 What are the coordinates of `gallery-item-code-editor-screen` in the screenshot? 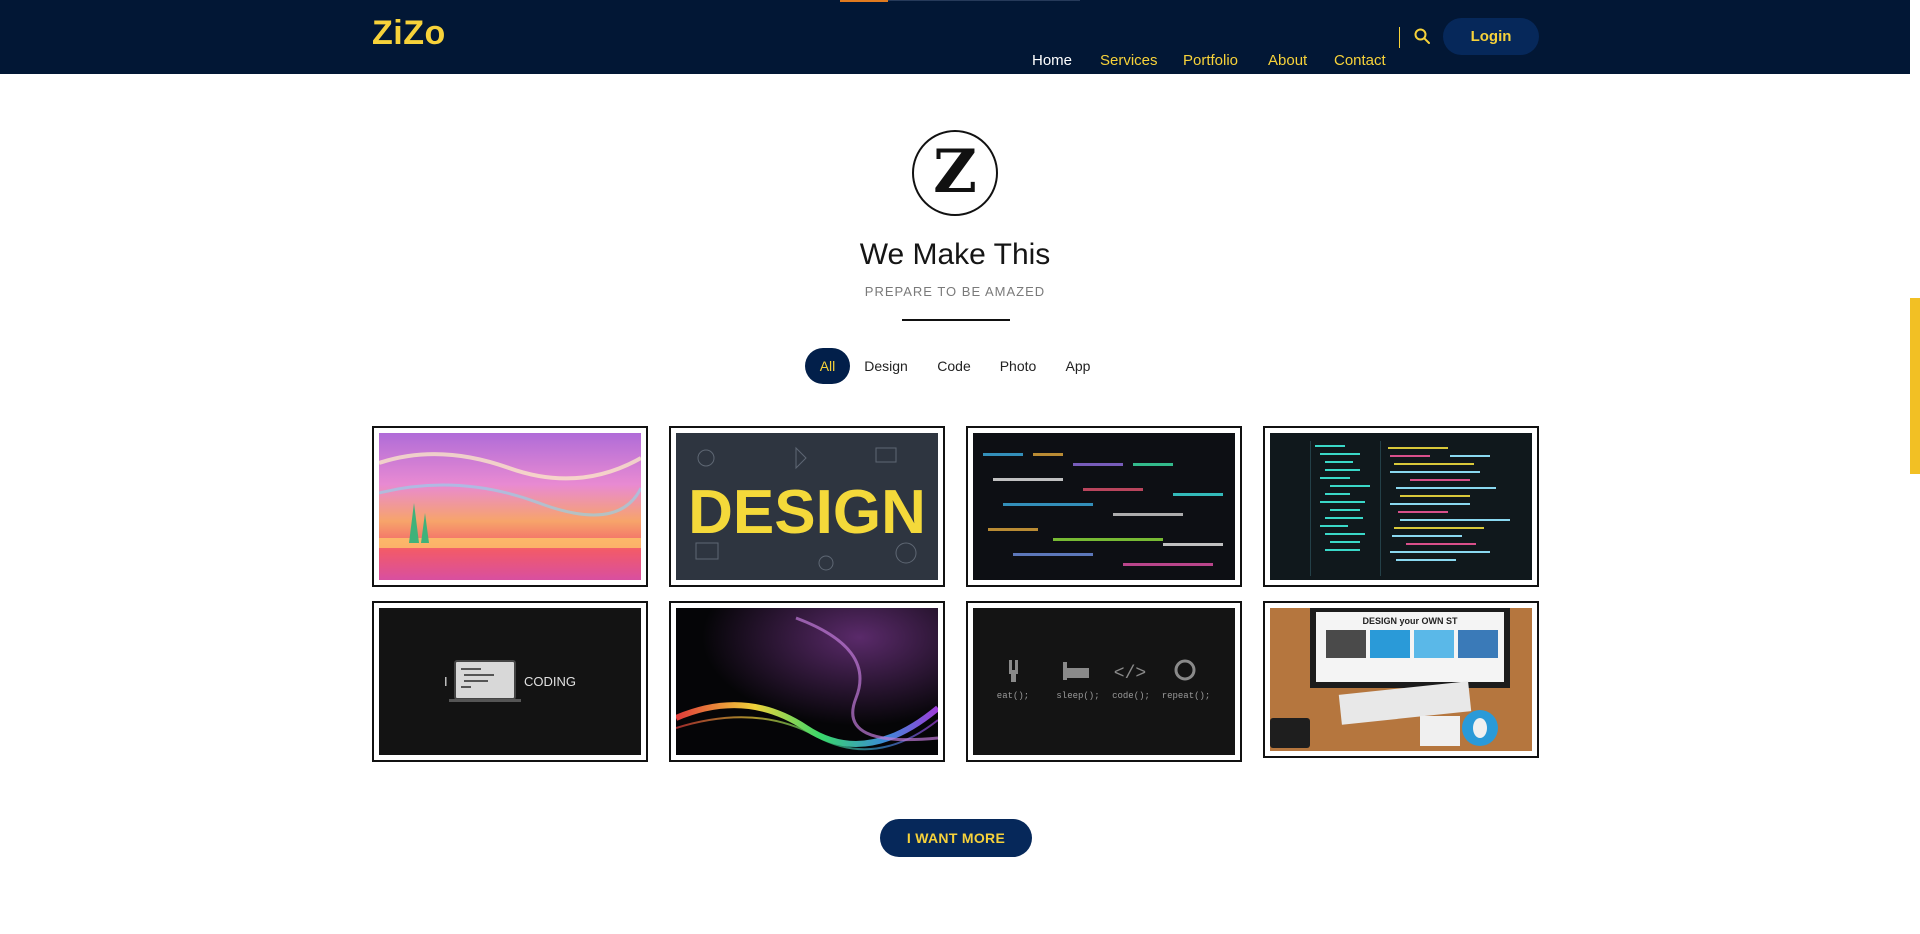 It's located at (1401, 506).